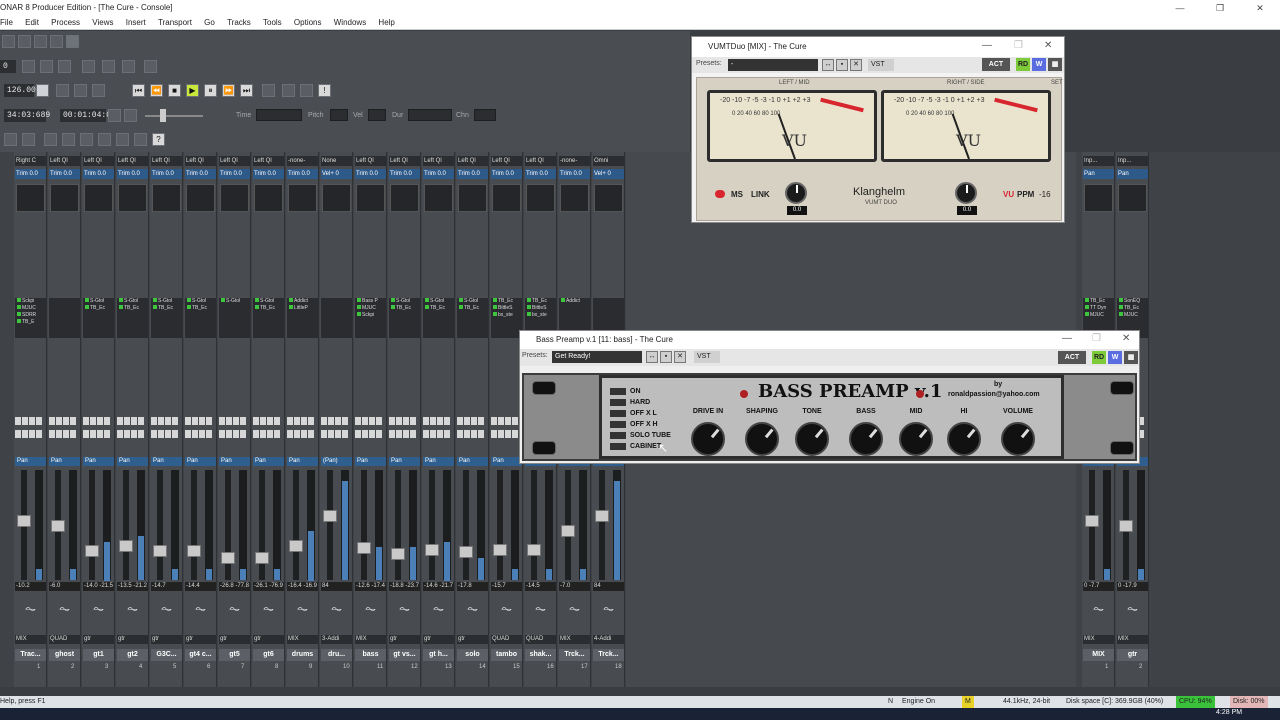  I want to click on help-icon: ?, so click(158, 139).